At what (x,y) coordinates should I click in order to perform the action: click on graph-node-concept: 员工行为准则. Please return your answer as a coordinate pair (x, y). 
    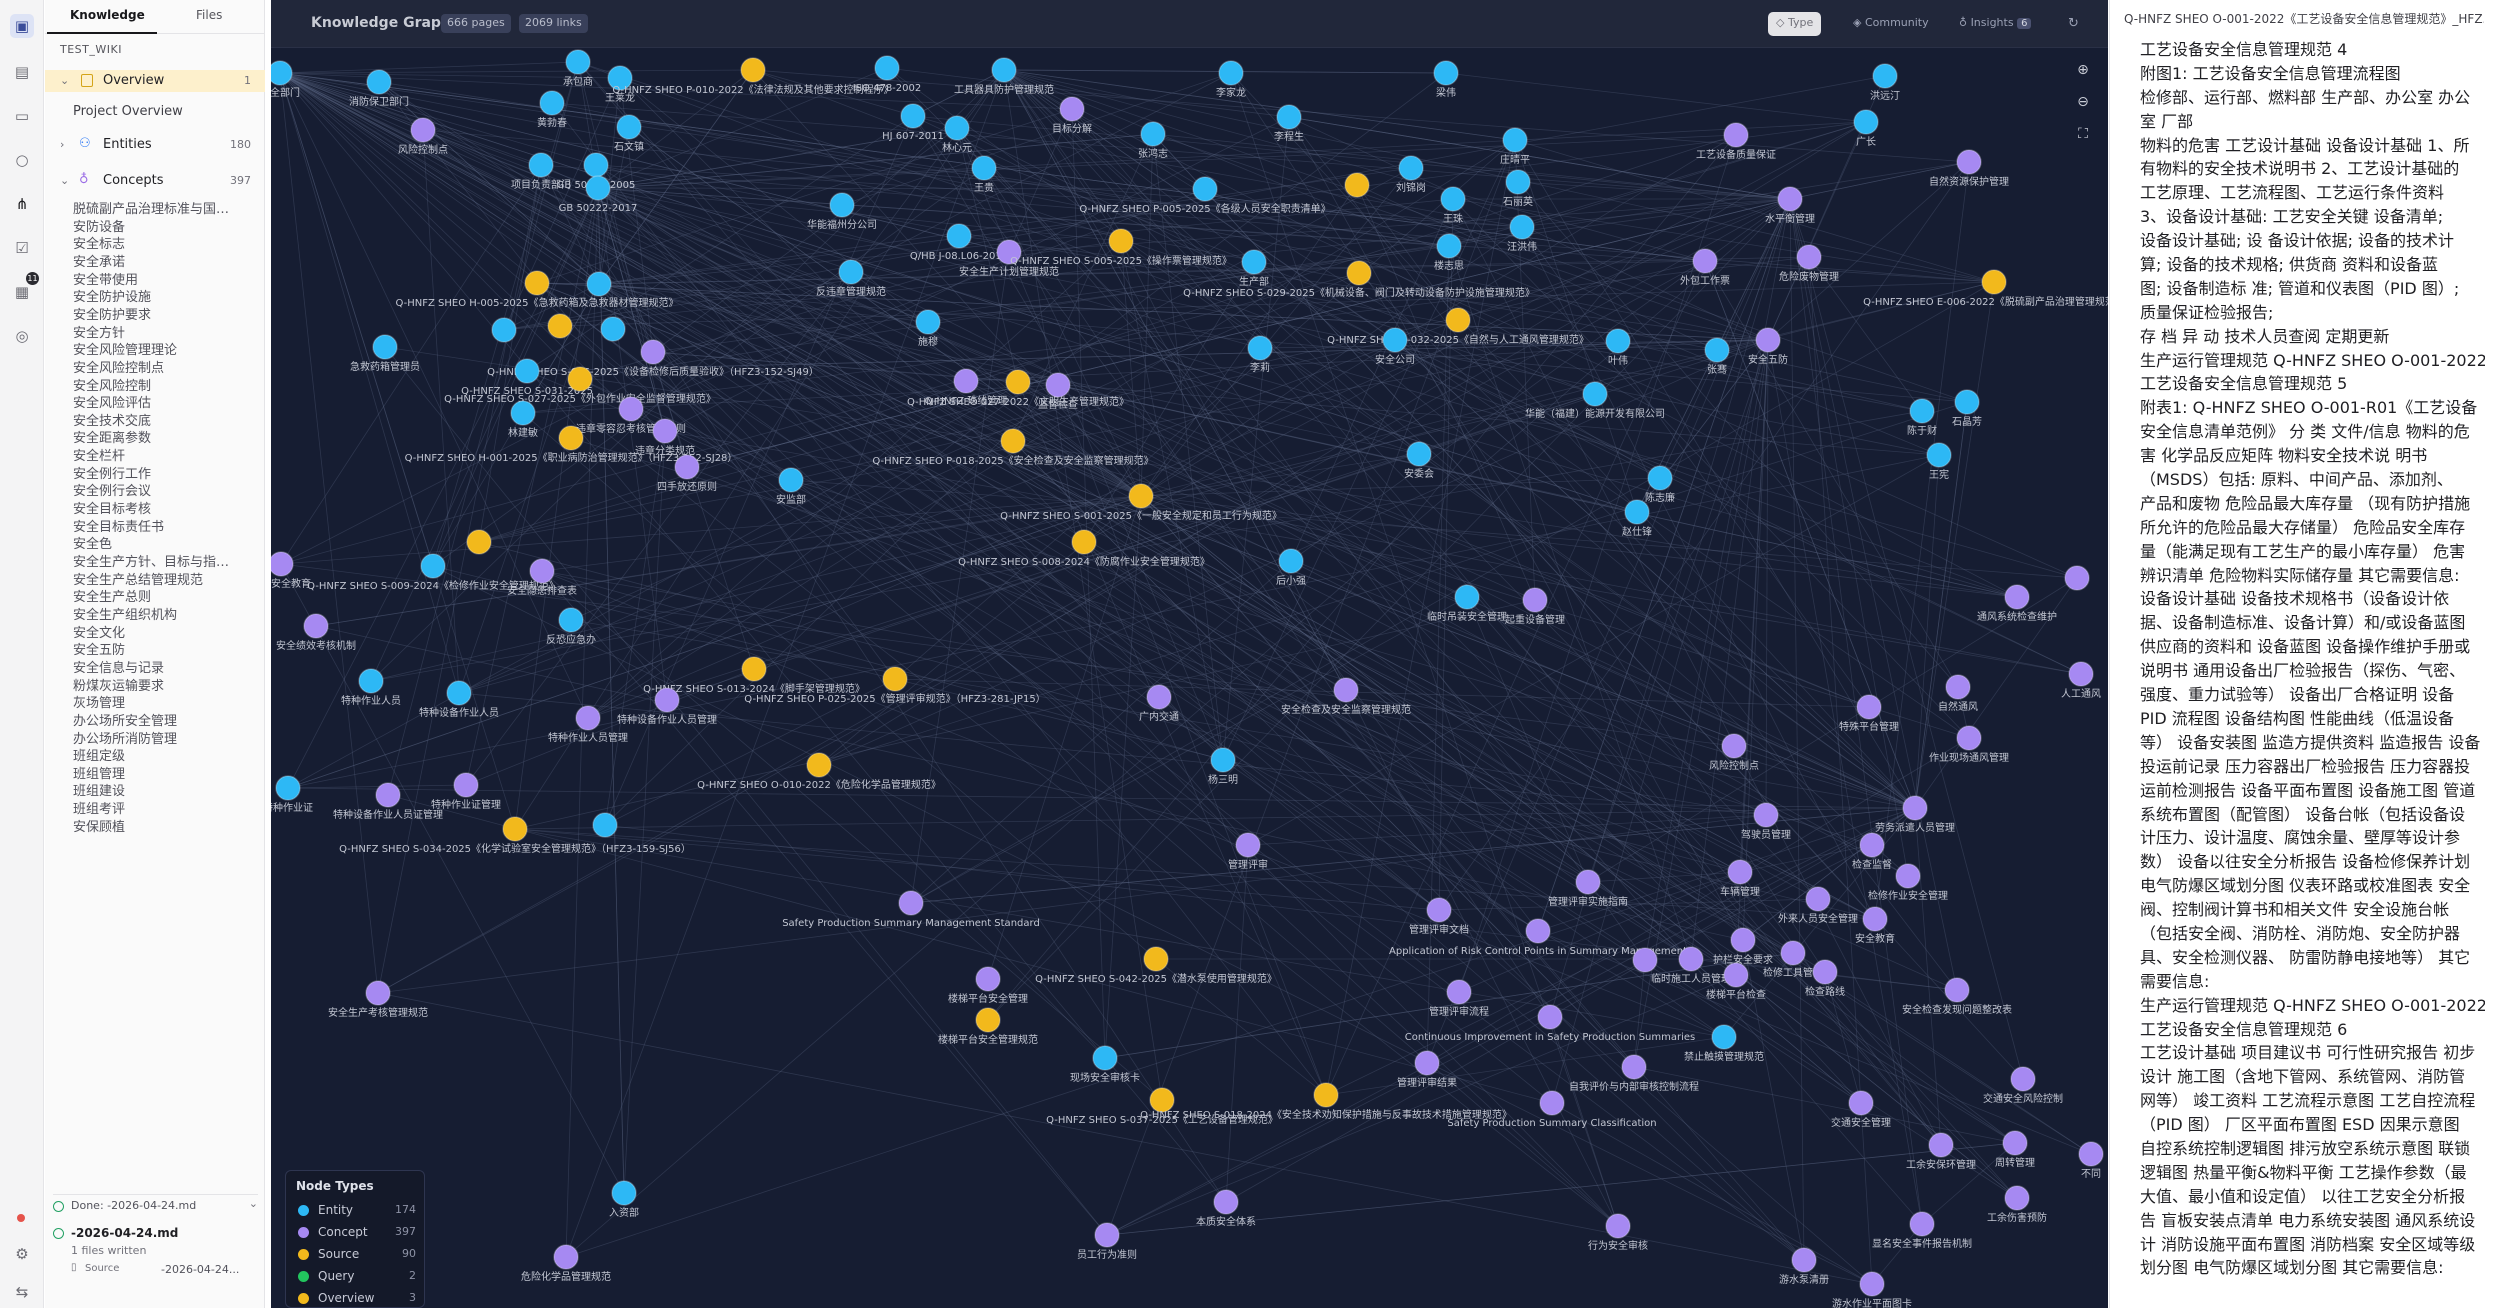
    Looking at the image, I should click on (1107, 1241).